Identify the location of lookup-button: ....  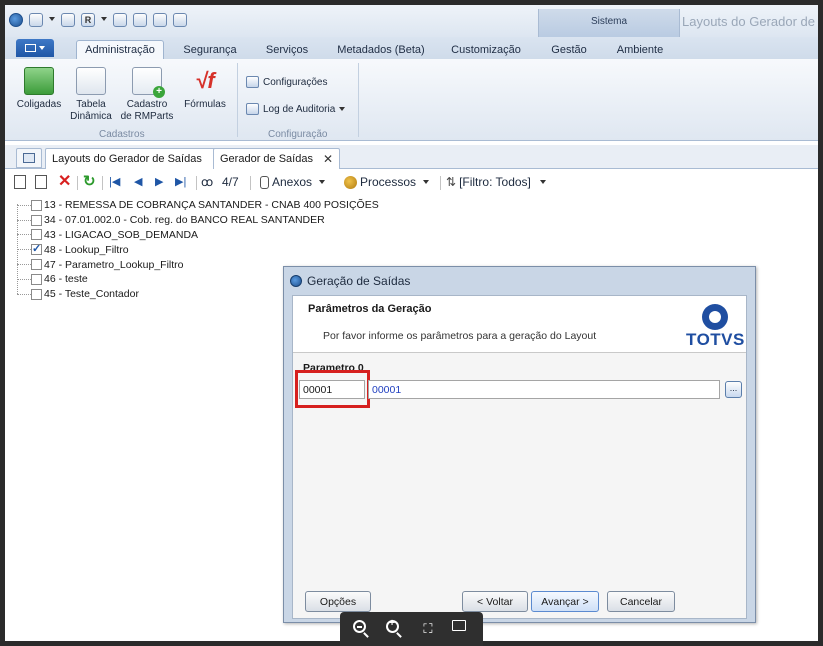
(733, 389).